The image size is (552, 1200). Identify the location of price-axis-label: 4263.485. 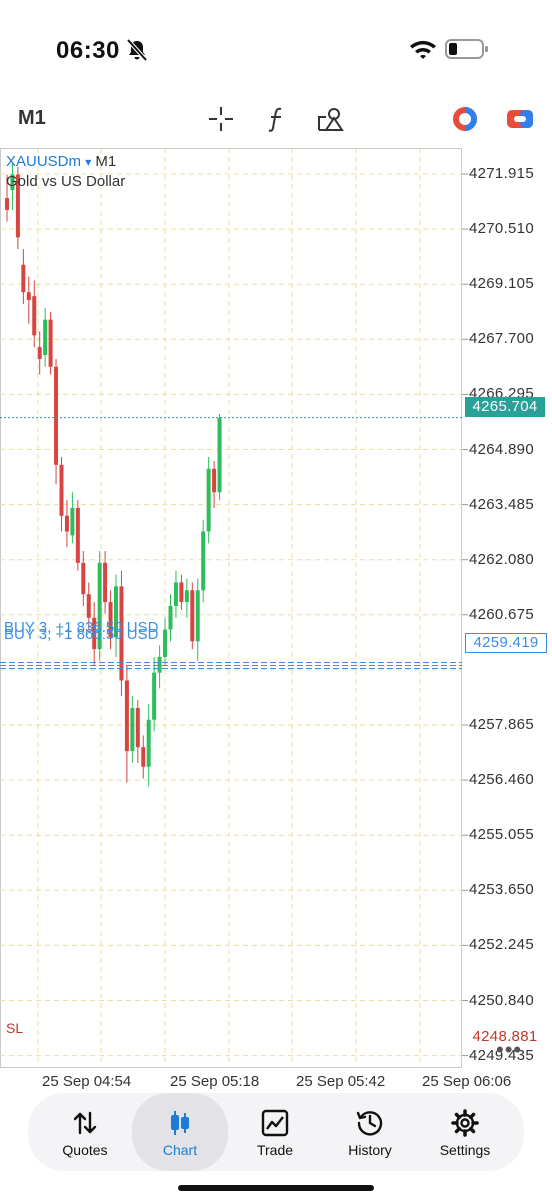
(501, 504).